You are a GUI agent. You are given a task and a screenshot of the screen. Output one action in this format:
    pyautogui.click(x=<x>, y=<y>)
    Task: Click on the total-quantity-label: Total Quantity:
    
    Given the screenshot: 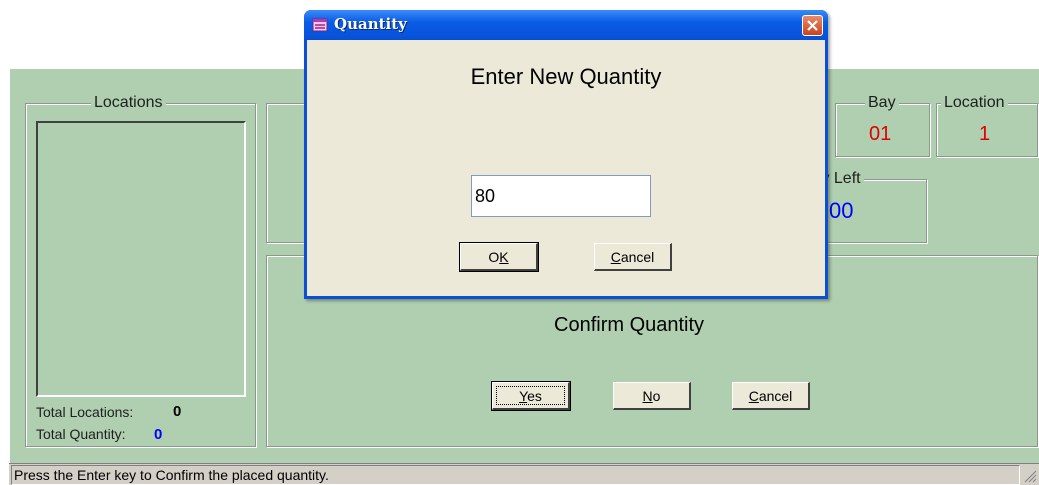 What is the action you would take?
    pyautogui.click(x=81, y=434)
    